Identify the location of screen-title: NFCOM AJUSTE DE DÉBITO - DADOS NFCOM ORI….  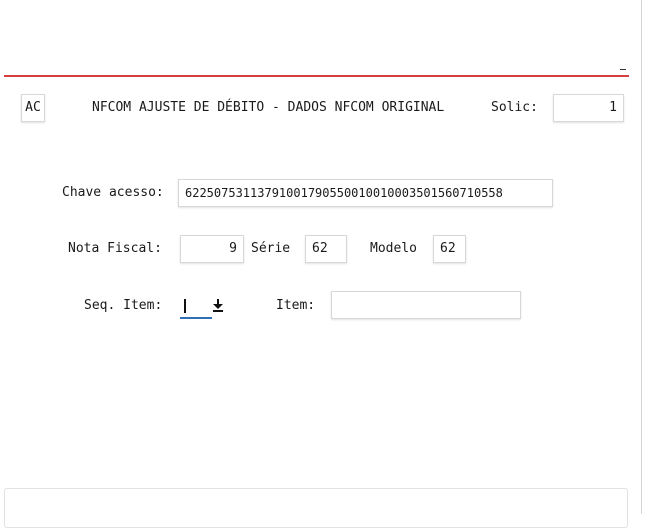
(268, 107).